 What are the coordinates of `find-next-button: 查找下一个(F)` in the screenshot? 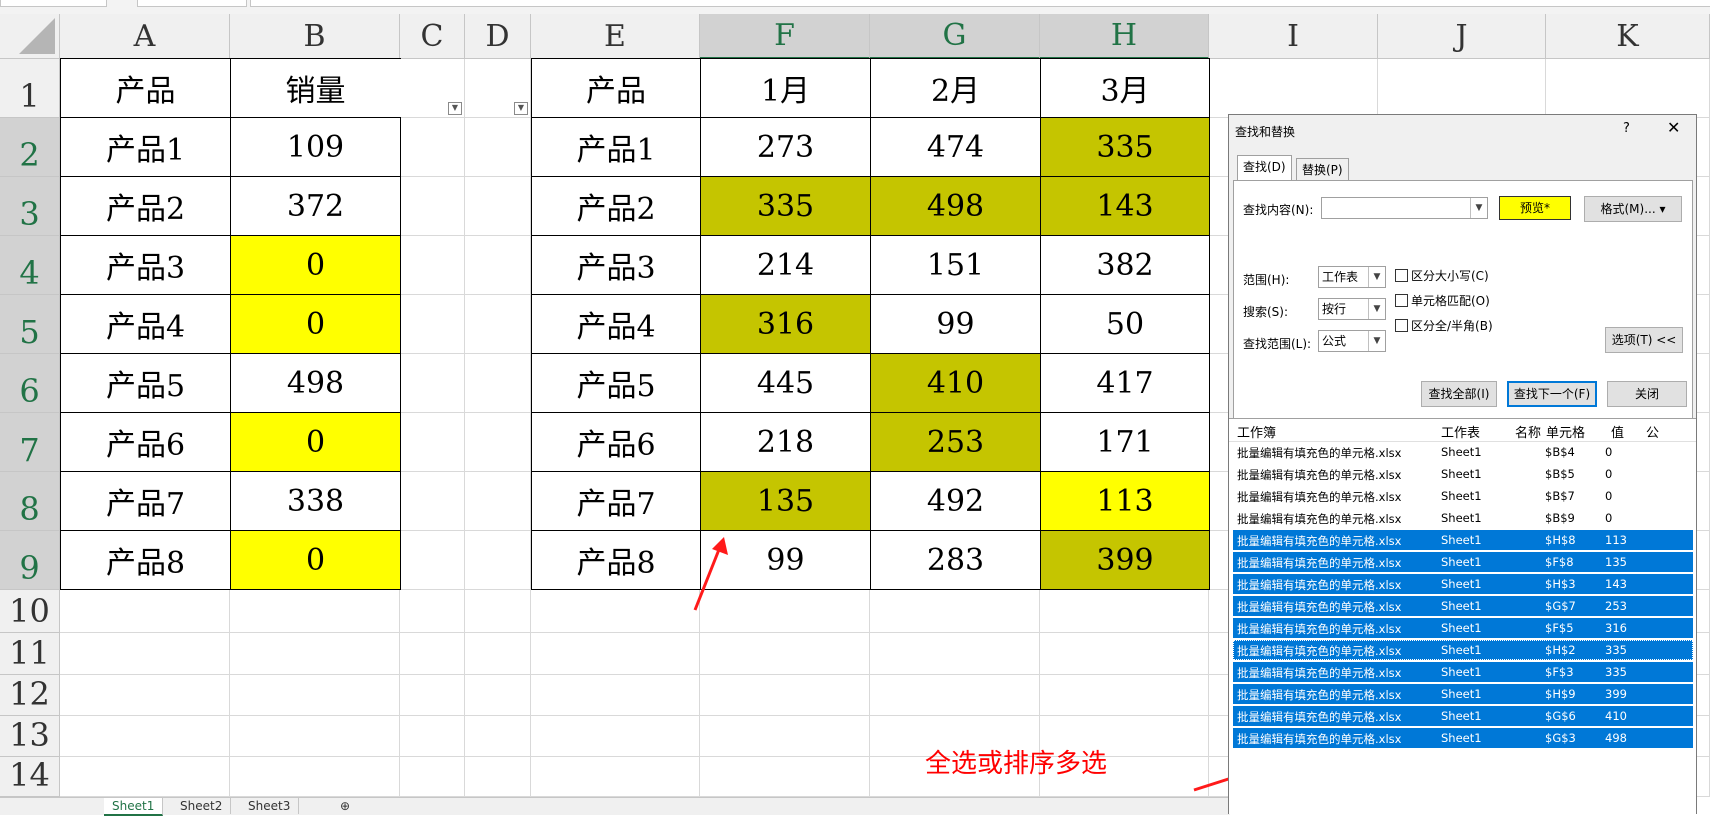 It's located at (1552, 394).